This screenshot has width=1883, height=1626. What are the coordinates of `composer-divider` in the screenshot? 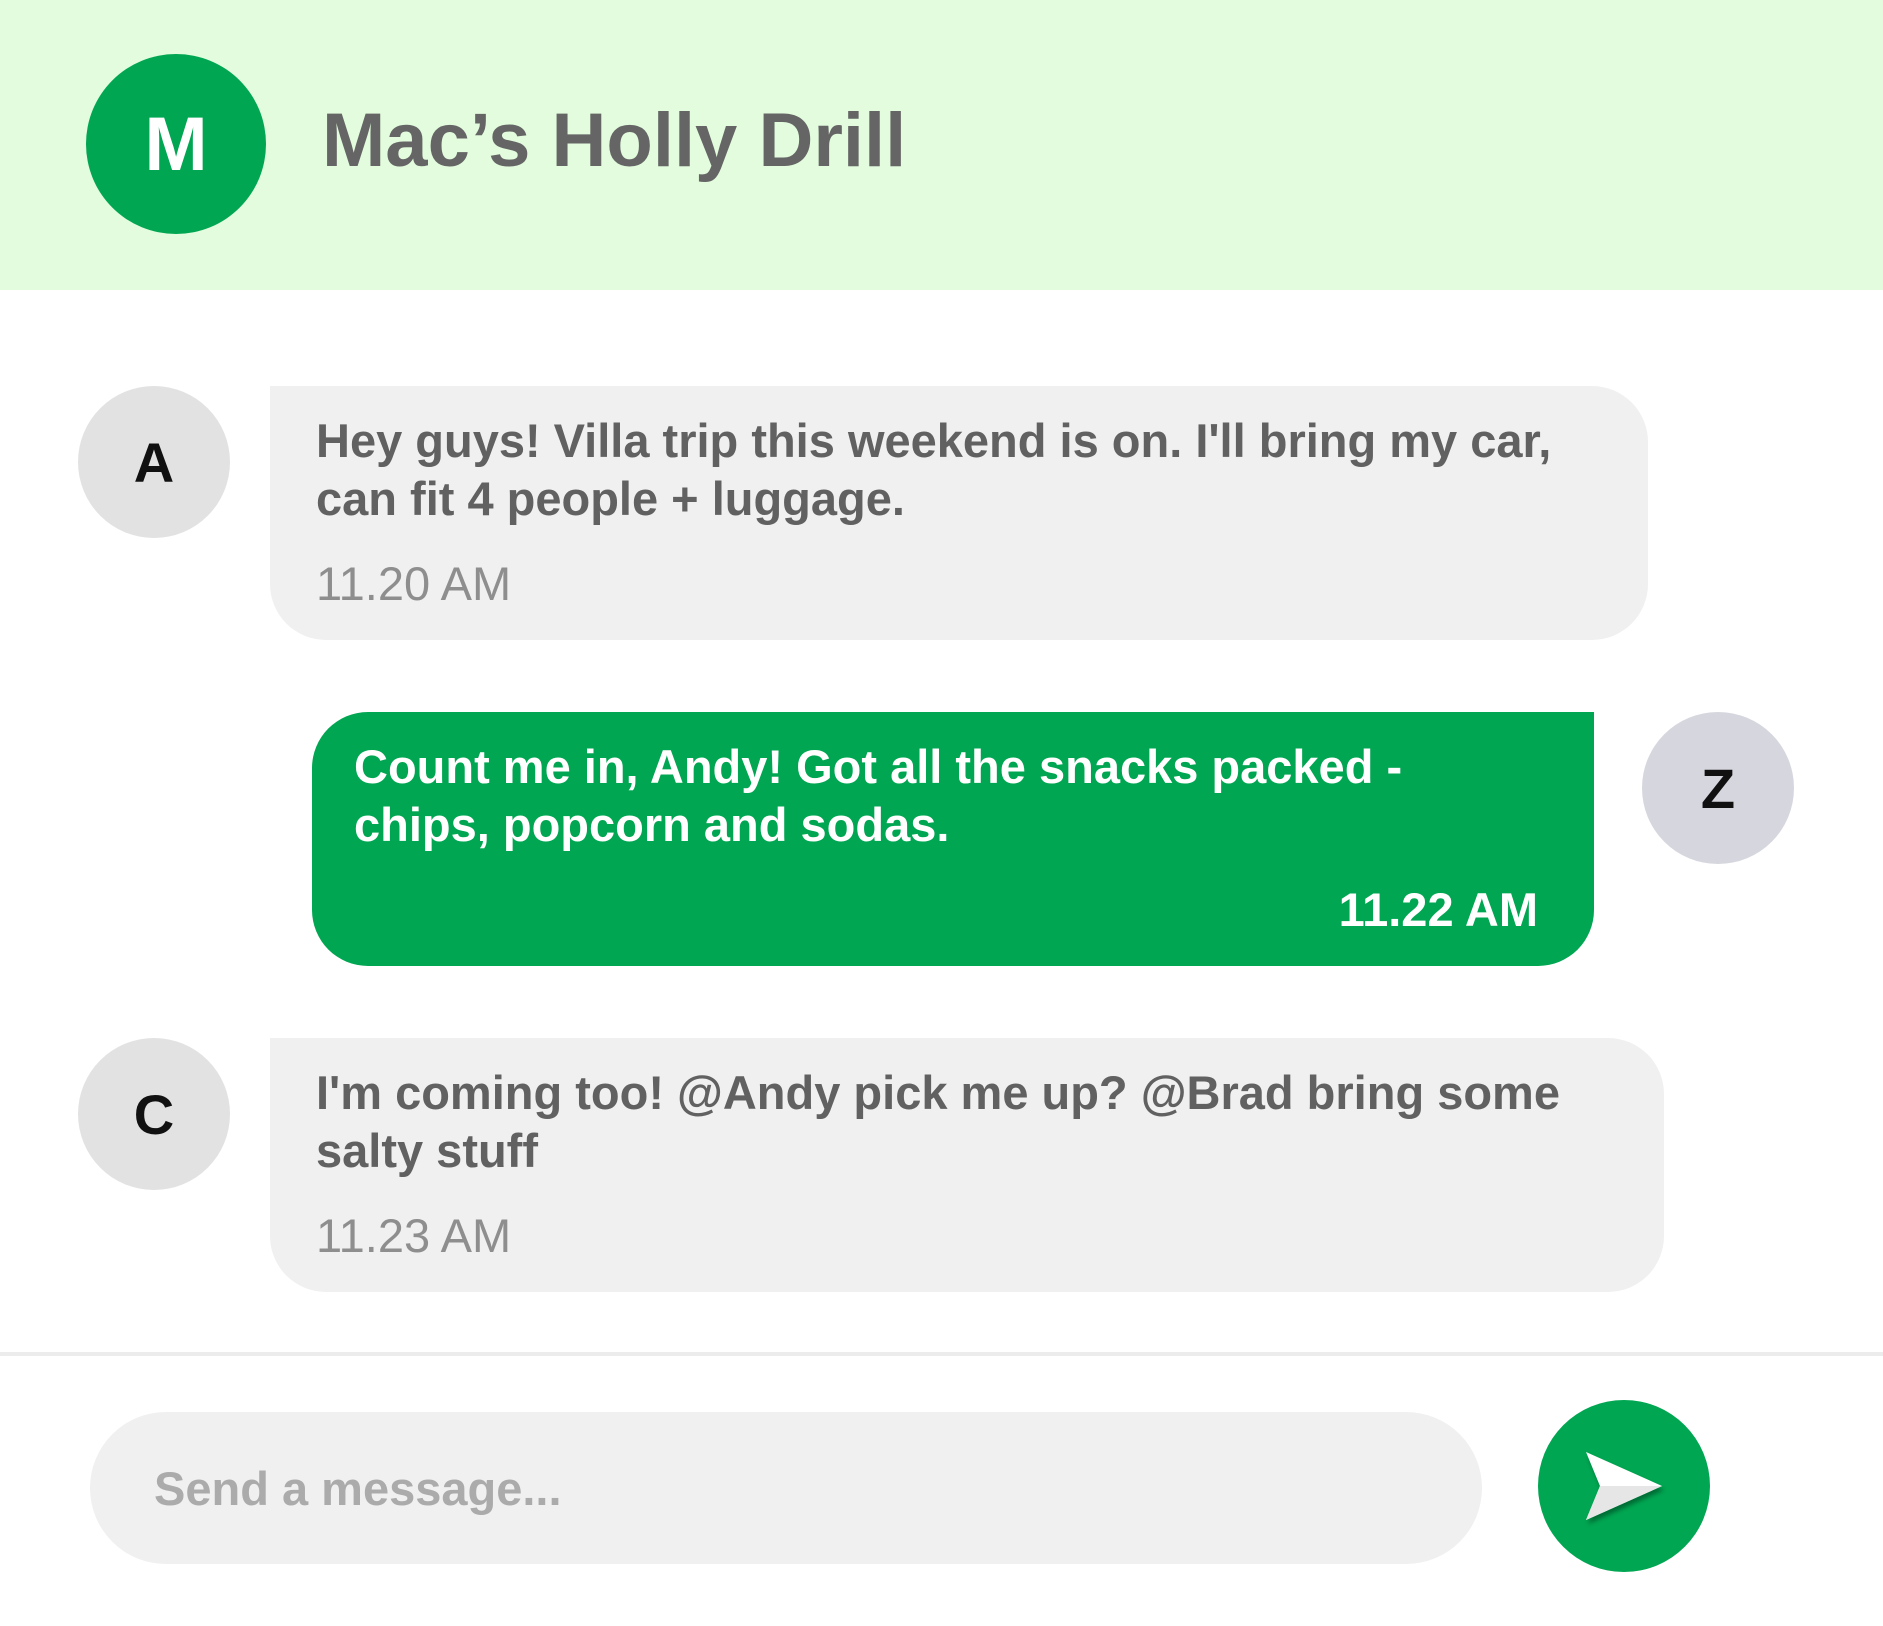 It's located at (941, 1354).